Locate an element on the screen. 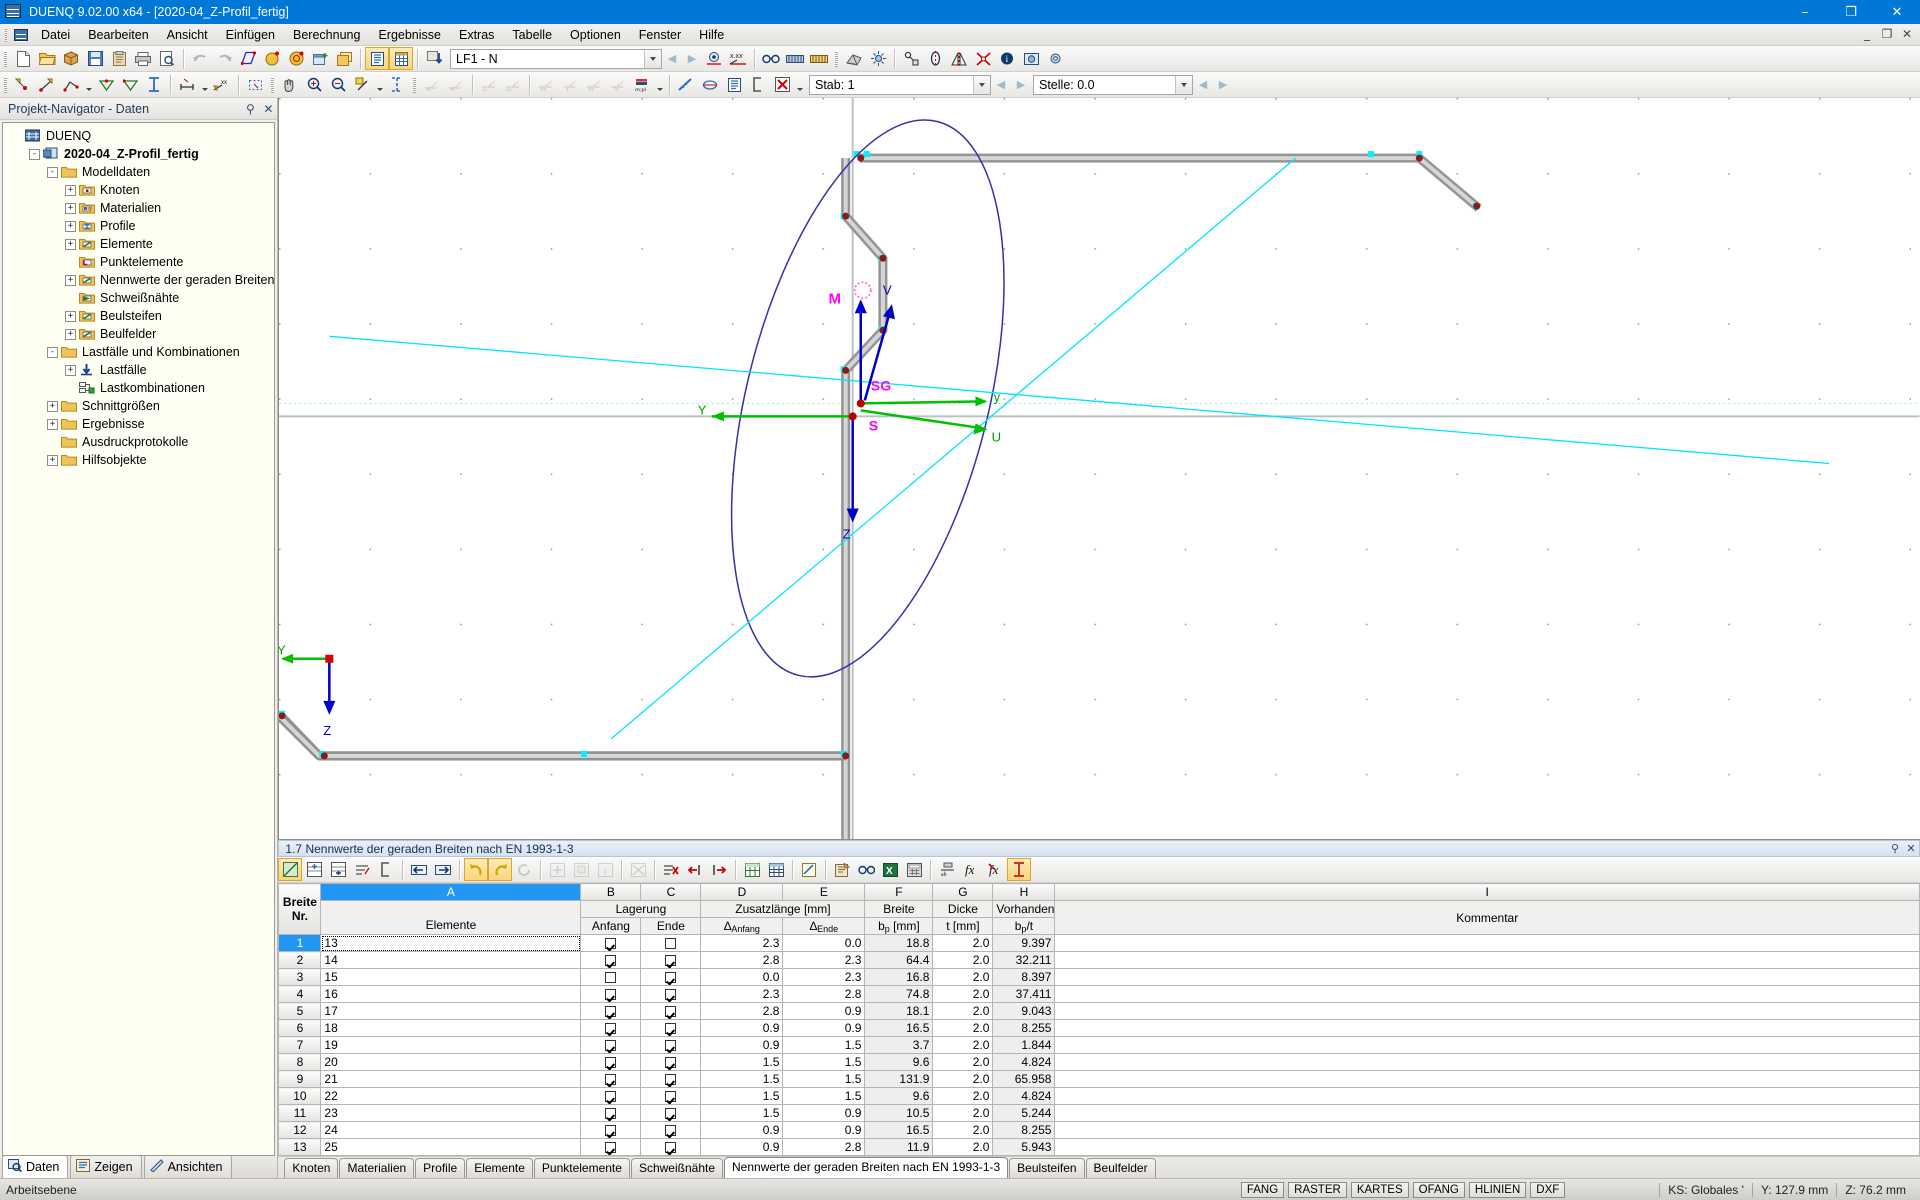 This screenshot has width=1920, height=1200. zoom-out-icon is located at coordinates (338, 84).